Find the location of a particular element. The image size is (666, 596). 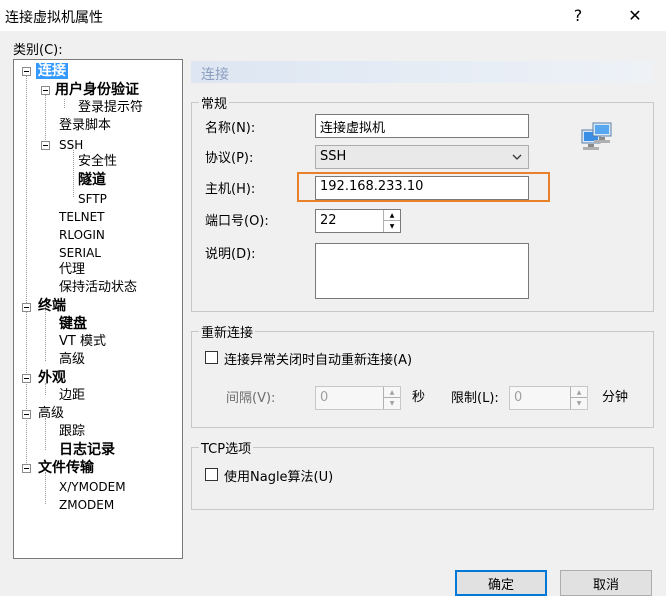

tree-item-file-transfer: 文件传输 is located at coordinates (66, 468).